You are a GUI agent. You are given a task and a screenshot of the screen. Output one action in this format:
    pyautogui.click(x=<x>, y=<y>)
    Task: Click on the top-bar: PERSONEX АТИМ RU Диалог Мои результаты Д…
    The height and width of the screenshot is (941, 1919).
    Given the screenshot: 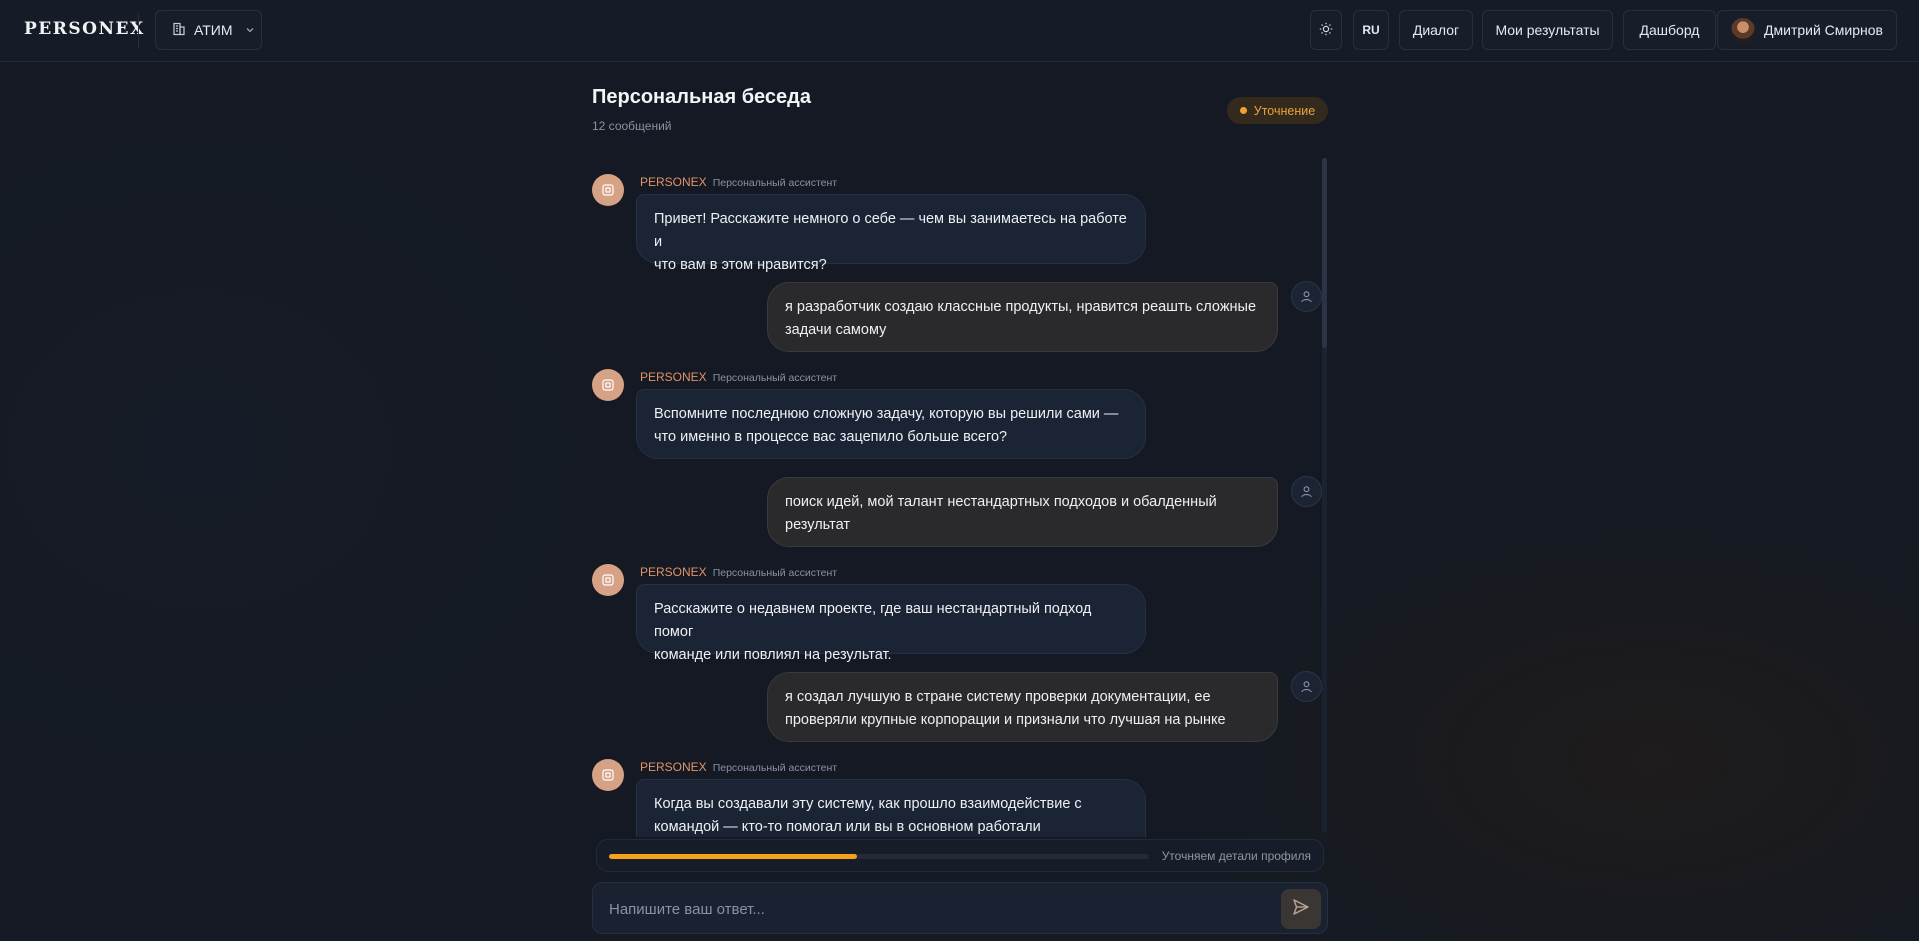 What is the action you would take?
    pyautogui.click(x=959, y=31)
    